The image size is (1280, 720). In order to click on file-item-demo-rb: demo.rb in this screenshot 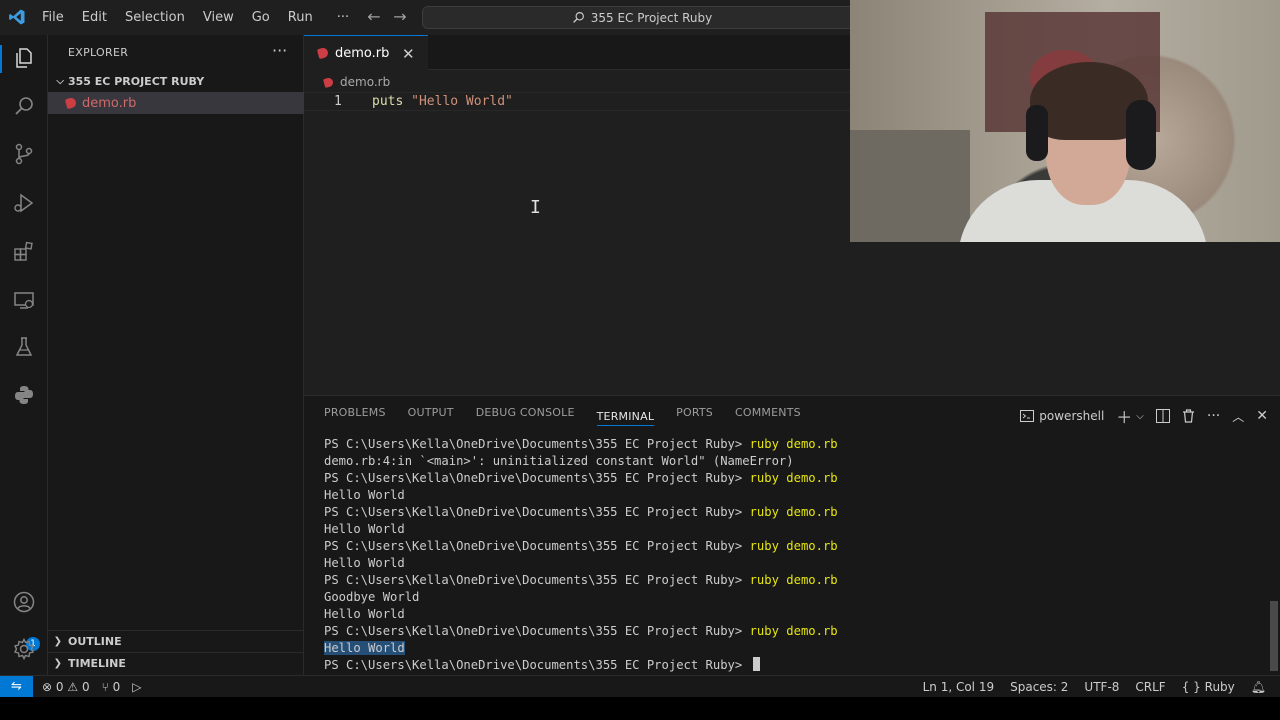, I will do `click(176, 103)`.